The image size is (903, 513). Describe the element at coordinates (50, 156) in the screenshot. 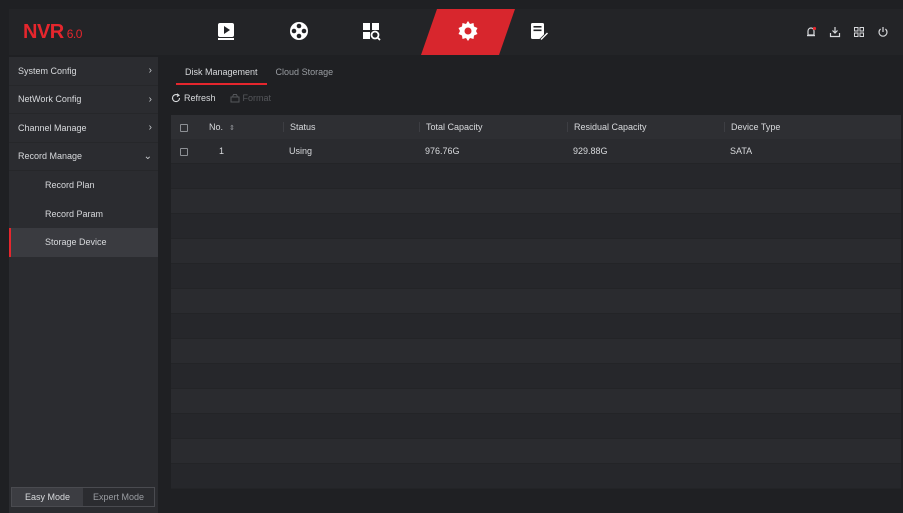

I see `sidebar-item-label: Record Manage` at that location.